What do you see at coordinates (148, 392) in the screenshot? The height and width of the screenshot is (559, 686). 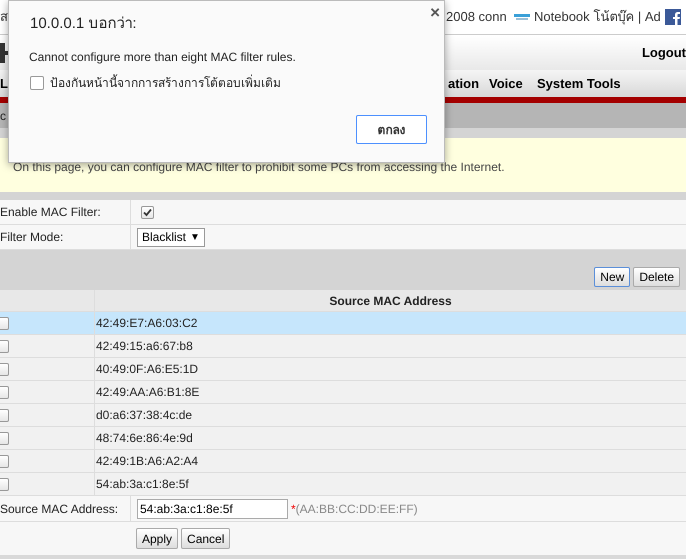 I see `table-cell-text: 42:49:AA:A6:B1:8E` at bounding box center [148, 392].